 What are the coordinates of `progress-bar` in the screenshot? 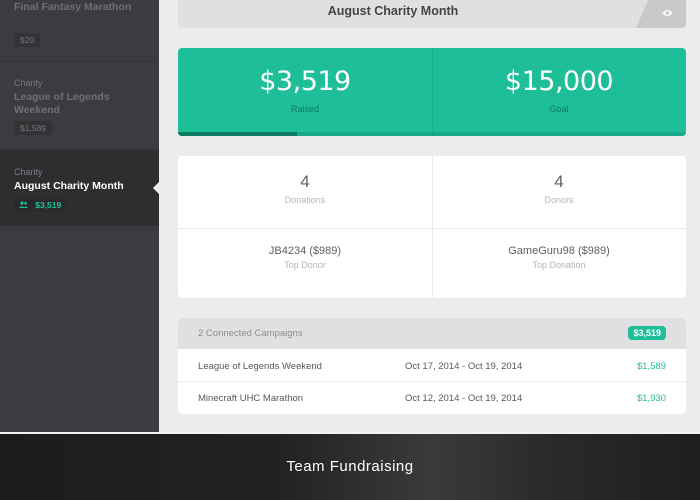 It's located at (432, 134).